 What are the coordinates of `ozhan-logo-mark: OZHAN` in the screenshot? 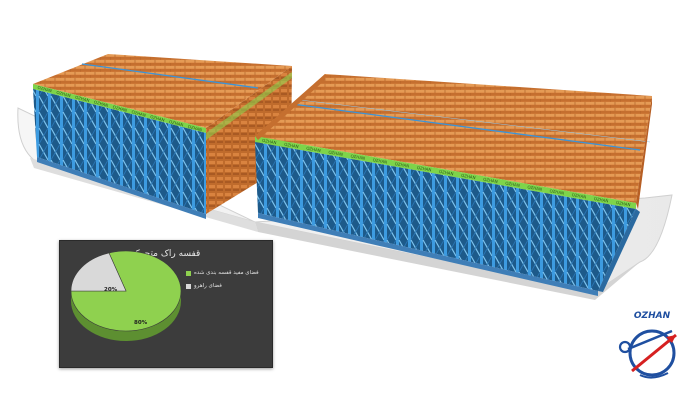 It's located at (647, 345).